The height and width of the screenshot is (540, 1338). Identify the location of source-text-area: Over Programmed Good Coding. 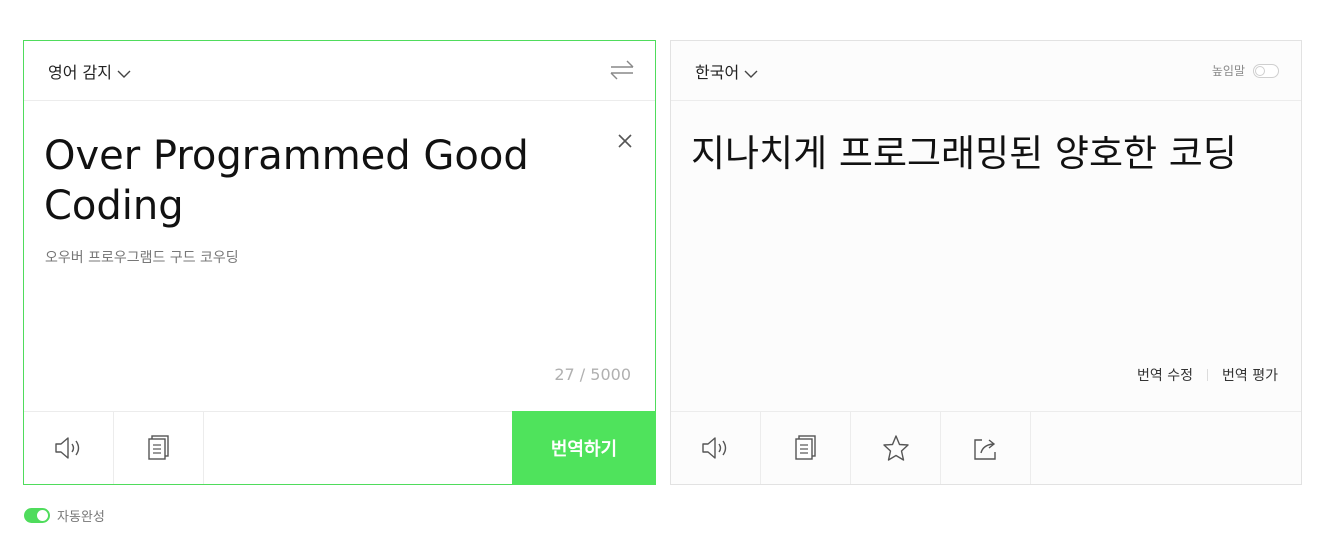
(304, 181).